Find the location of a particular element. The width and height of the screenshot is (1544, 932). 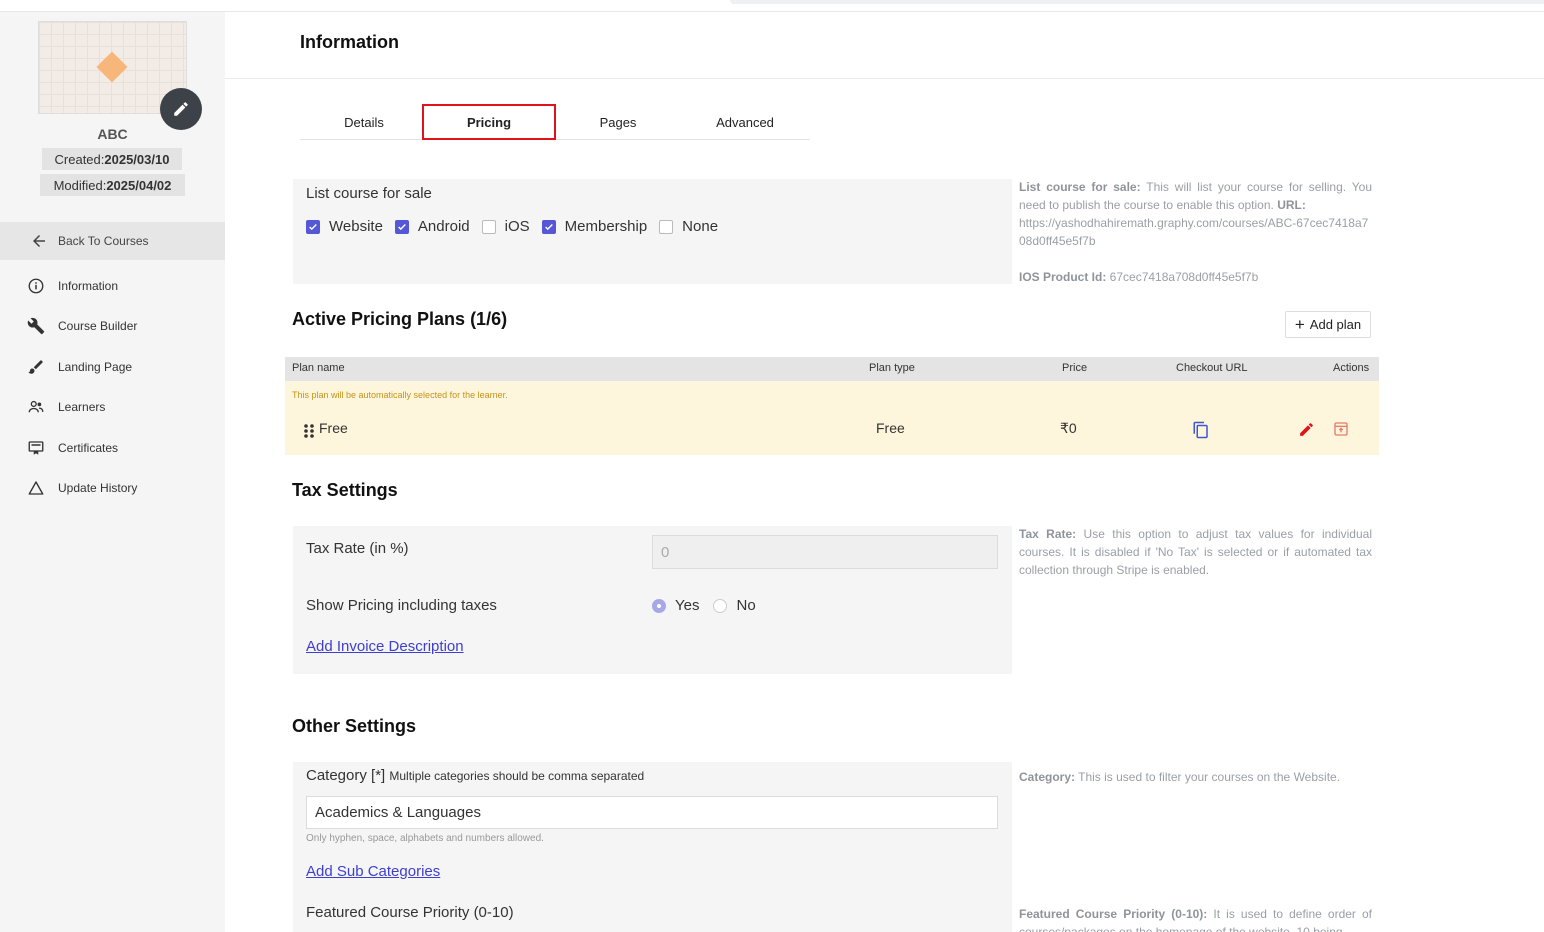

ios-product-id: IOS Product Id: 67cec7418a708d0ff45e5f7b is located at coordinates (1195, 277).